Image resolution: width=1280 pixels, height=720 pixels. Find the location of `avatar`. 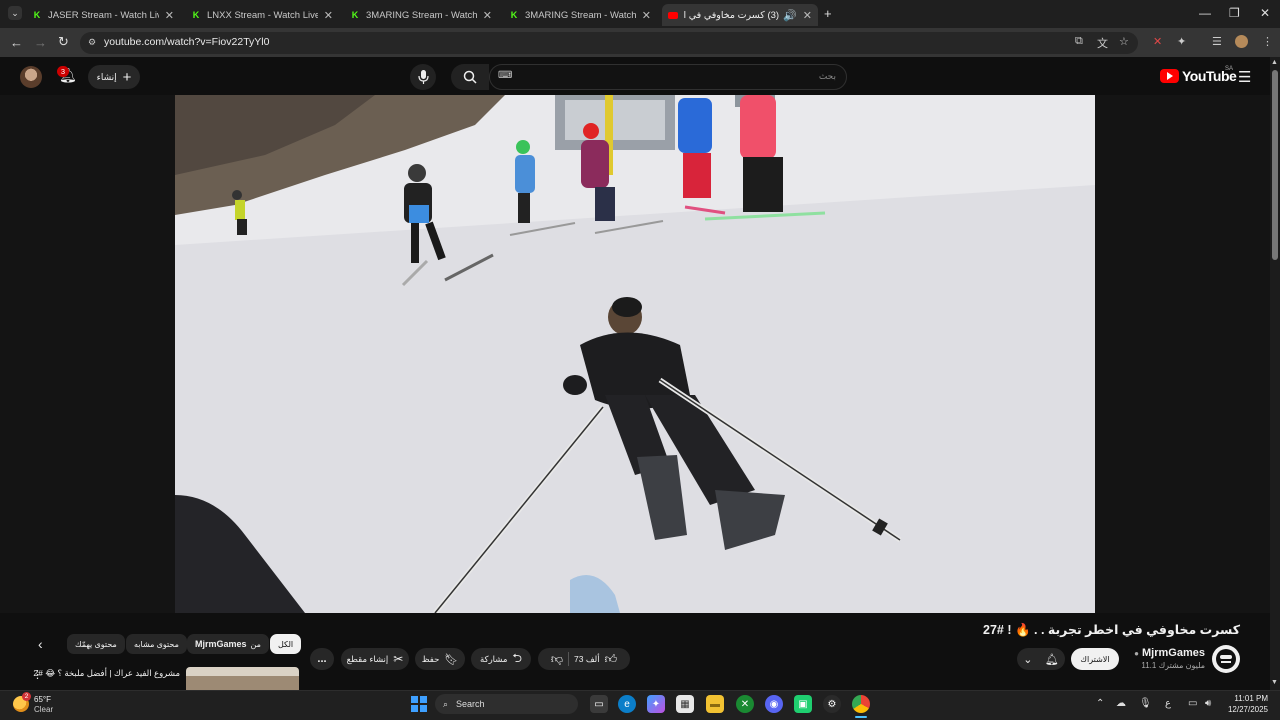

avatar is located at coordinates (31, 77).